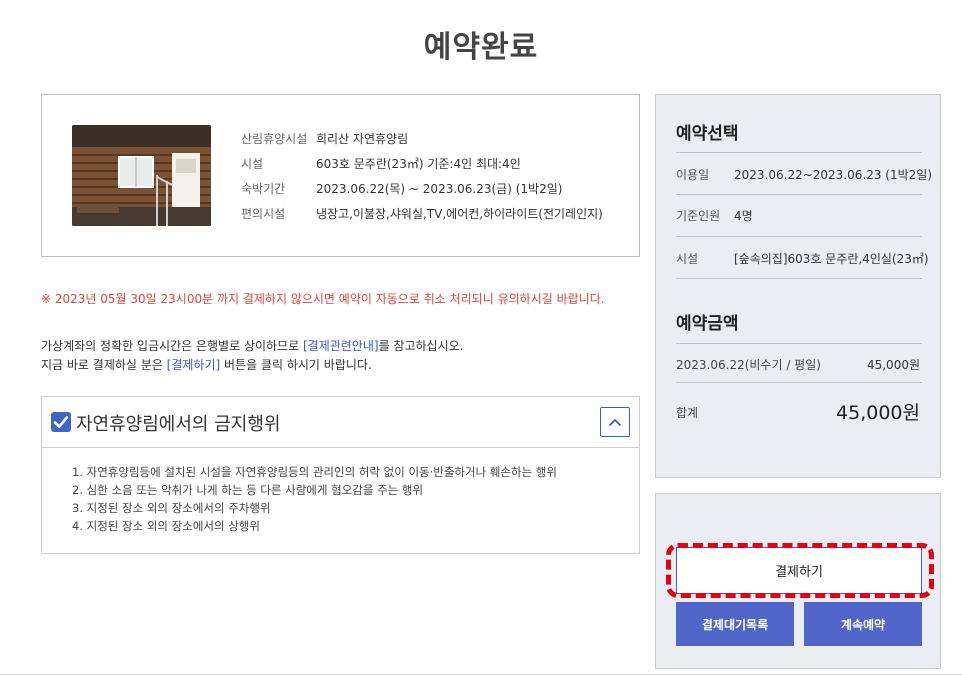 The height and width of the screenshot is (675, 962). I want to click on list-item: 3. 지정된 장소 외의 장소에서의 주차행위, so click(171, 508).